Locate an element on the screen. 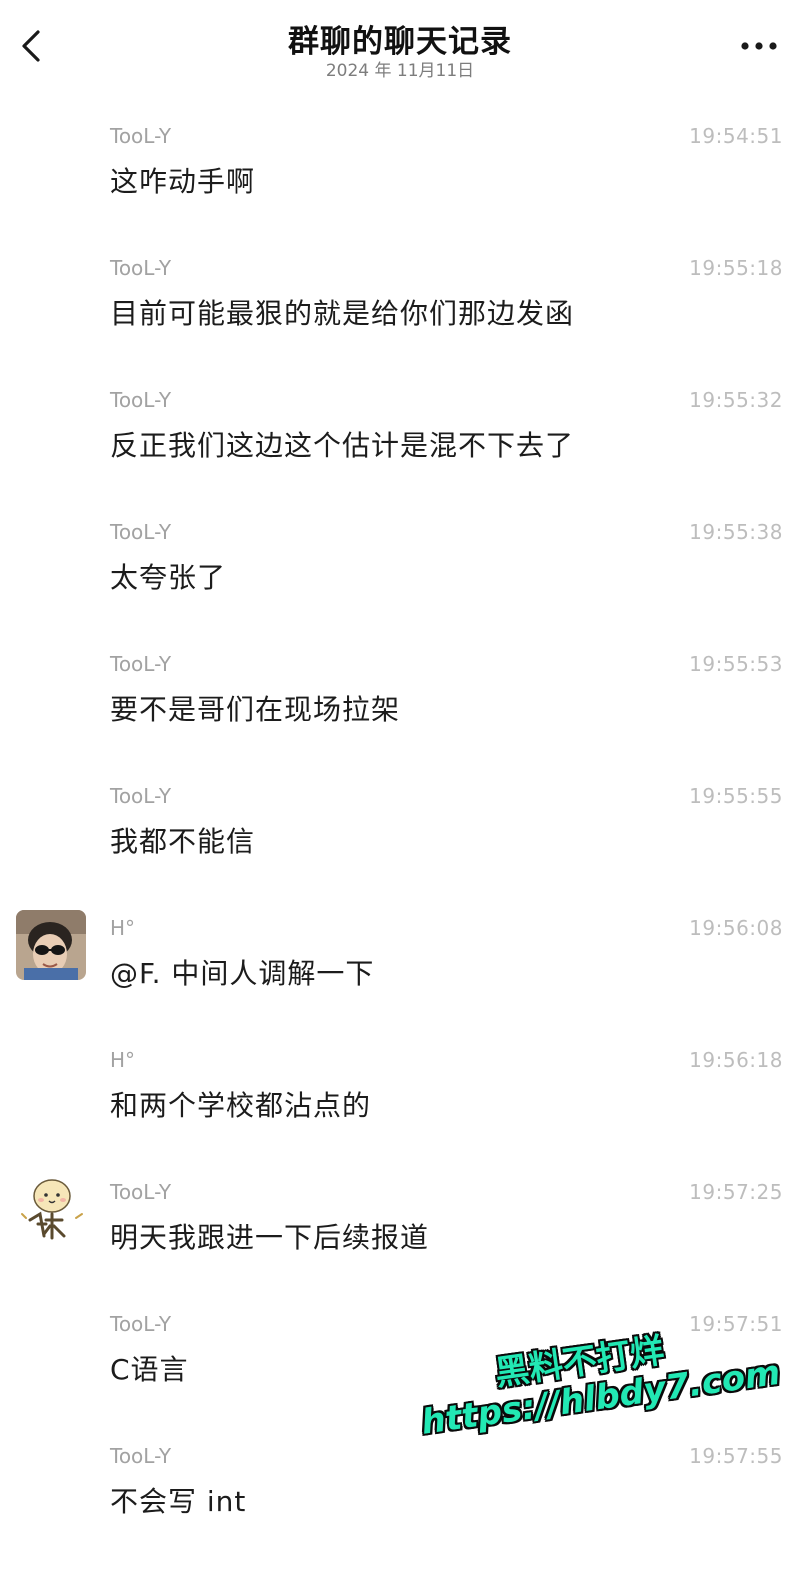 Image resolution: width=800 pixels, height=1572 pixels. message-item: H° 19:56:18 和两个学校都沾点的 is located at coordinates (400, 1086).